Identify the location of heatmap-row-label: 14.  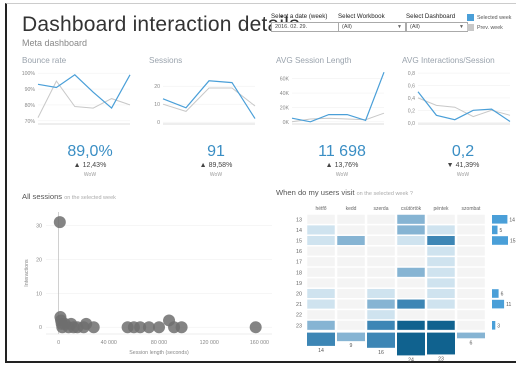
(299, 231).